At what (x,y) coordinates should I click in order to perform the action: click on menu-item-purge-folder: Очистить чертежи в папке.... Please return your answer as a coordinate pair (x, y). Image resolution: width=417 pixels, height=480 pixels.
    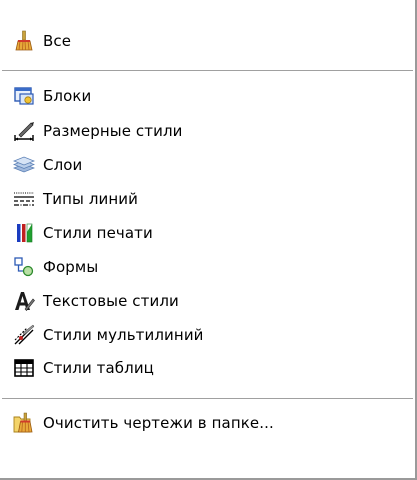
    Looking at the image, I should click on (207, 422).